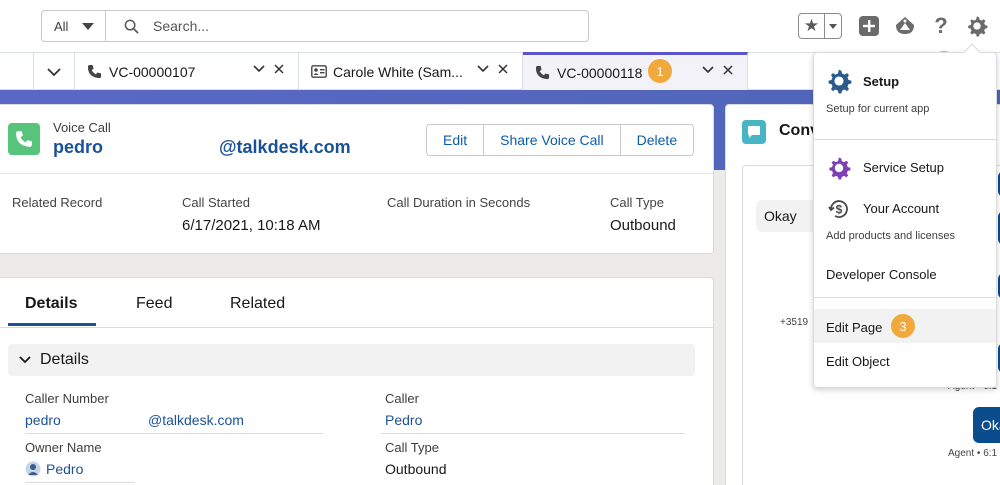 The width and height of the screenshot is (1000, 485). I want to click on star-icon: ★, so click(812, 26).